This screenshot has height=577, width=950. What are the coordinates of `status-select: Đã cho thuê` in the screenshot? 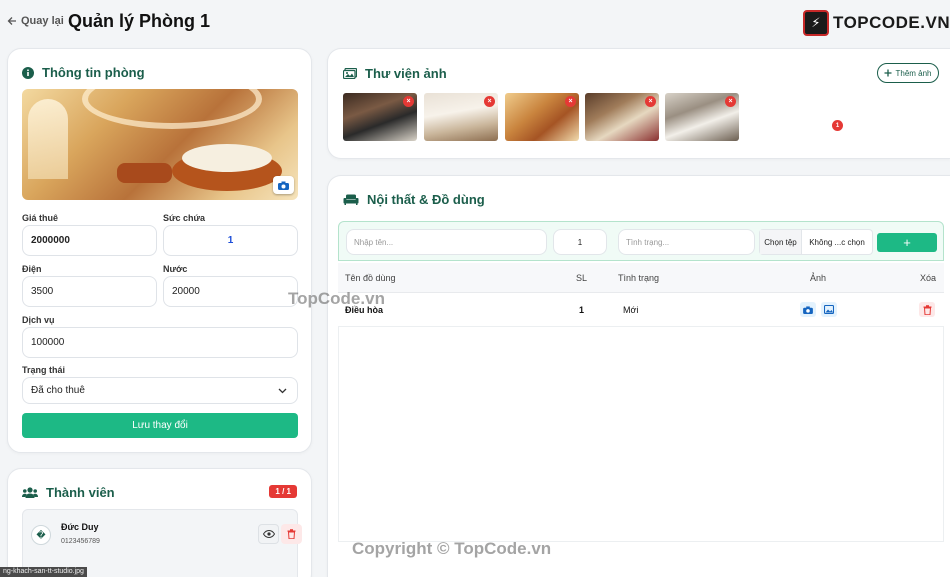 It's located at (160, 390).